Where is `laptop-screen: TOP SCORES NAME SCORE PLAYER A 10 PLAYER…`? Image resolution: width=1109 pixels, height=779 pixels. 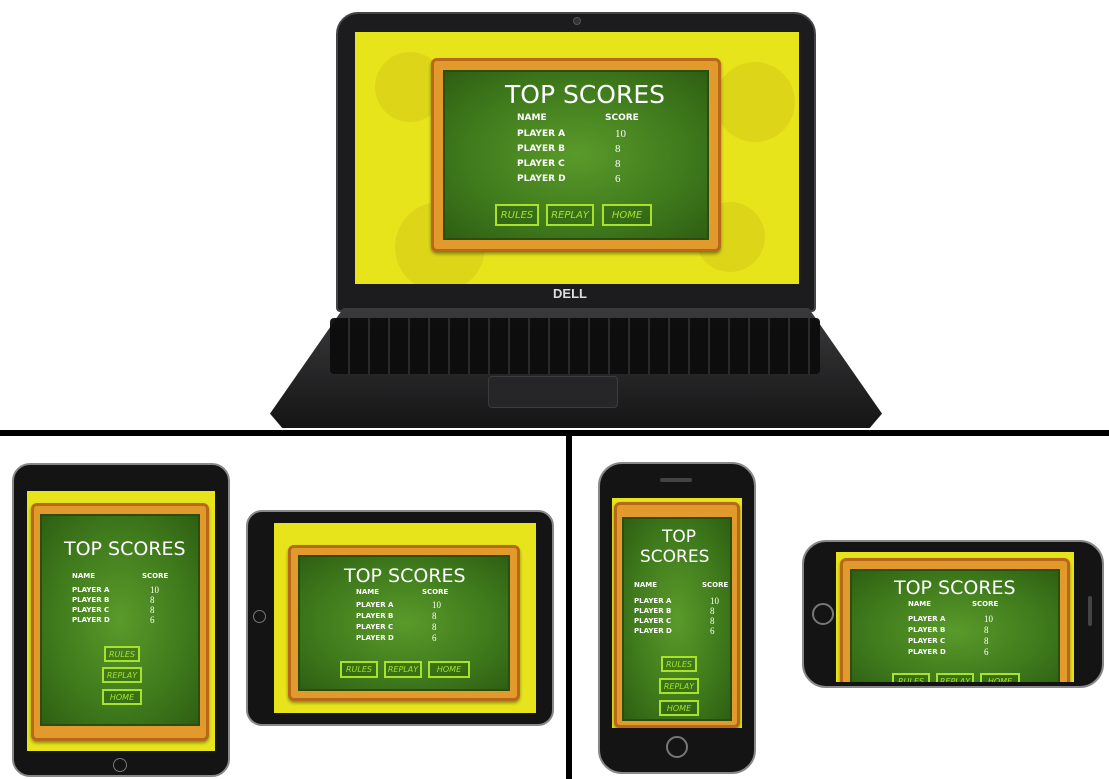 laptop-screen: TOP SCORES NAME SCORE PLAYER A 10 PLAYER… is located at coordinates (577, 158).